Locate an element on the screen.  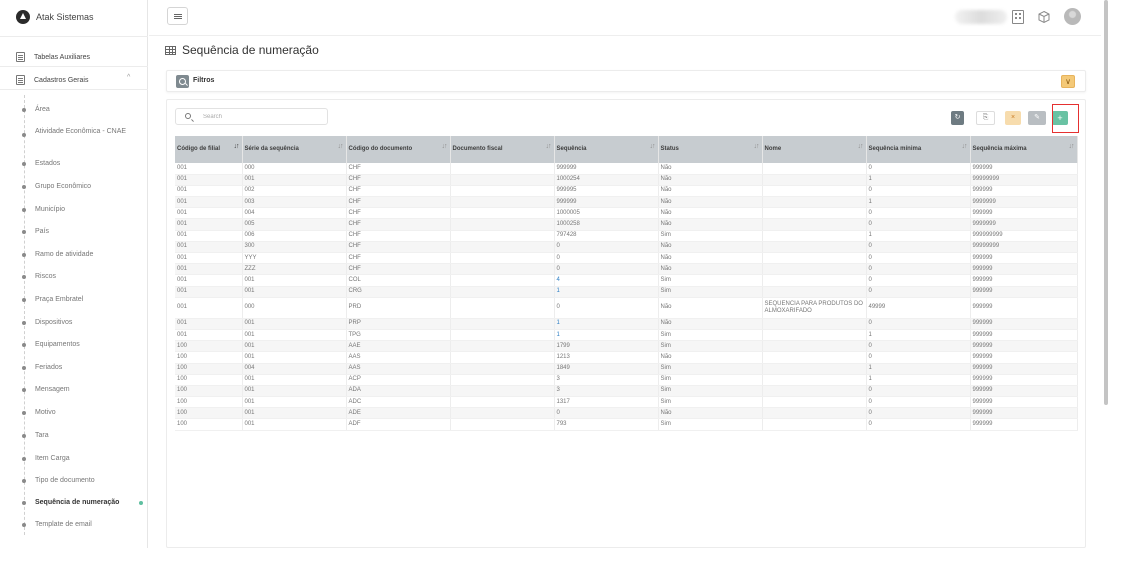
sidebar-item-template-email: Template de email is located at coordinates (57, 524).